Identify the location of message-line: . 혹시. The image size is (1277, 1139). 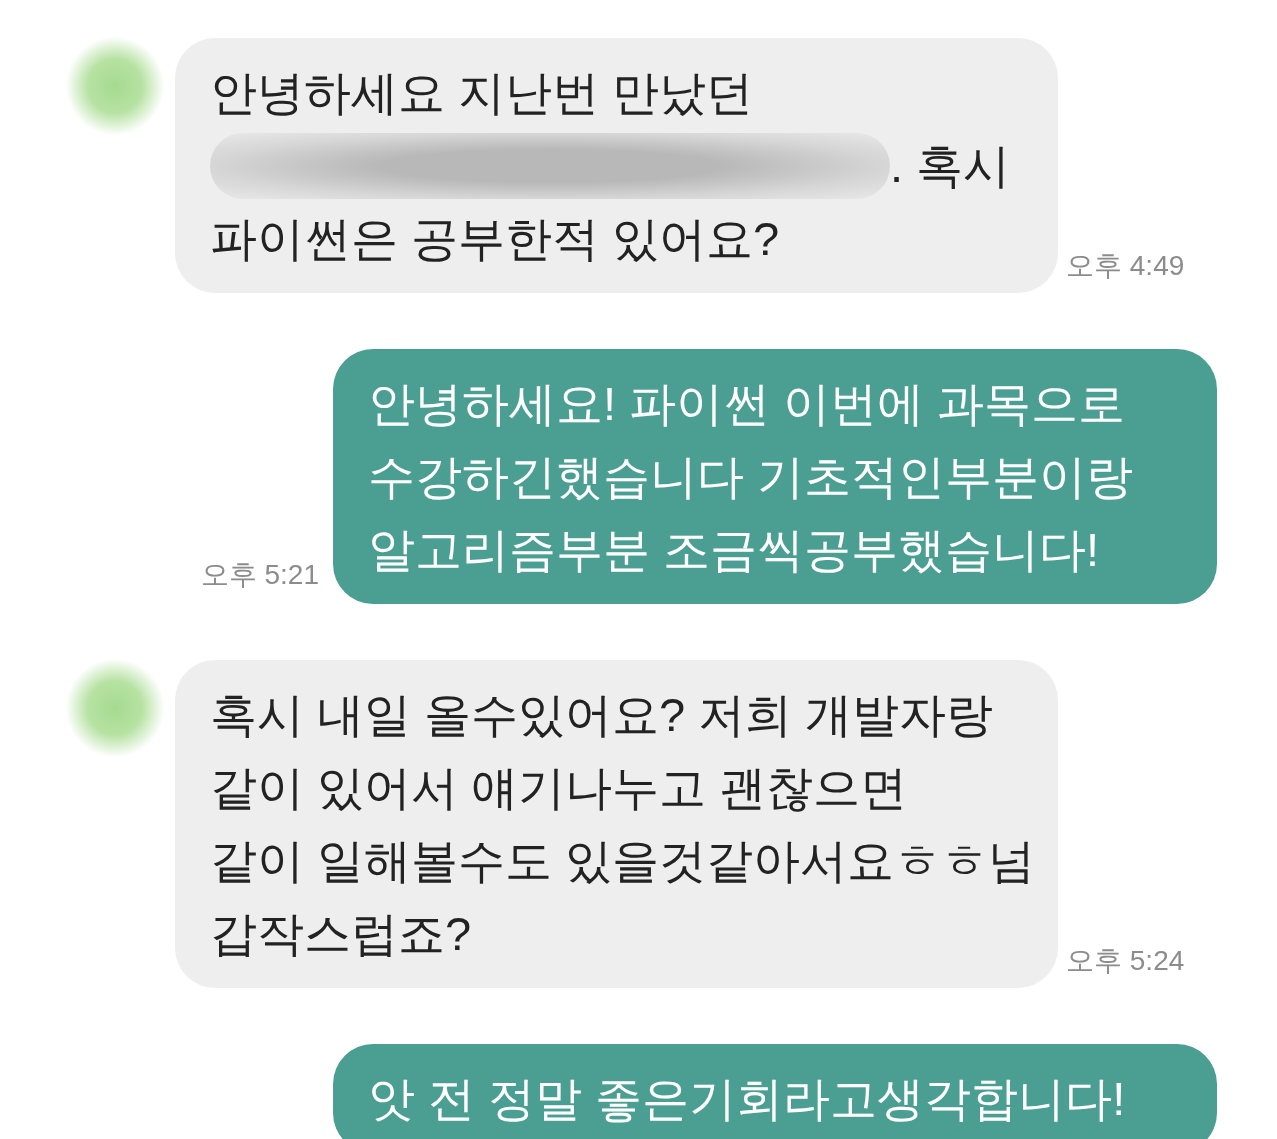
(950, 166).